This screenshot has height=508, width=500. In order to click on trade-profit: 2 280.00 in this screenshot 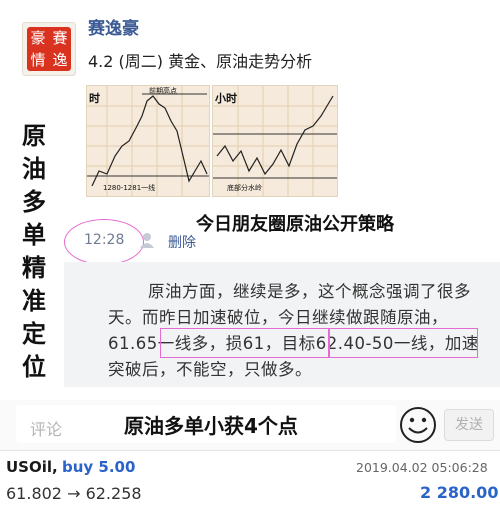, I will do `click(459, 492)`.